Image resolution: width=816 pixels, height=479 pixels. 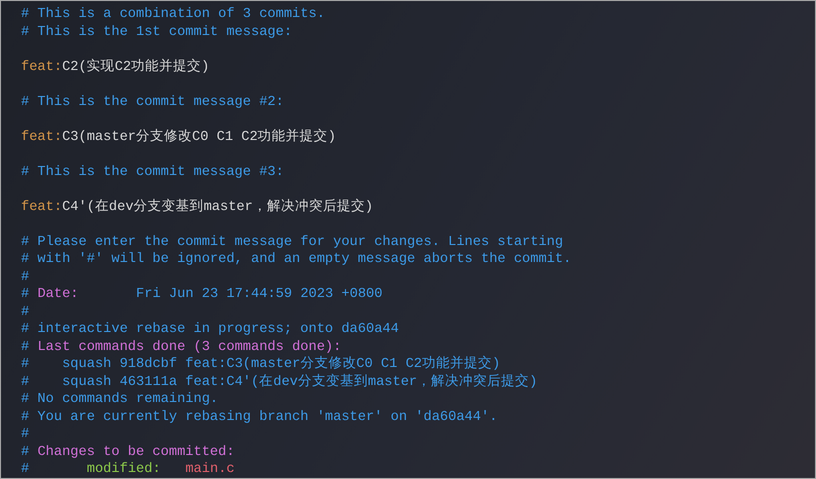 What do you see at coordinates (259, 417) in the screenshot?
I see `comment-text: # You are currently rebasing branch 'master' on 'da60a44'.` at bounding box center [259, 417].